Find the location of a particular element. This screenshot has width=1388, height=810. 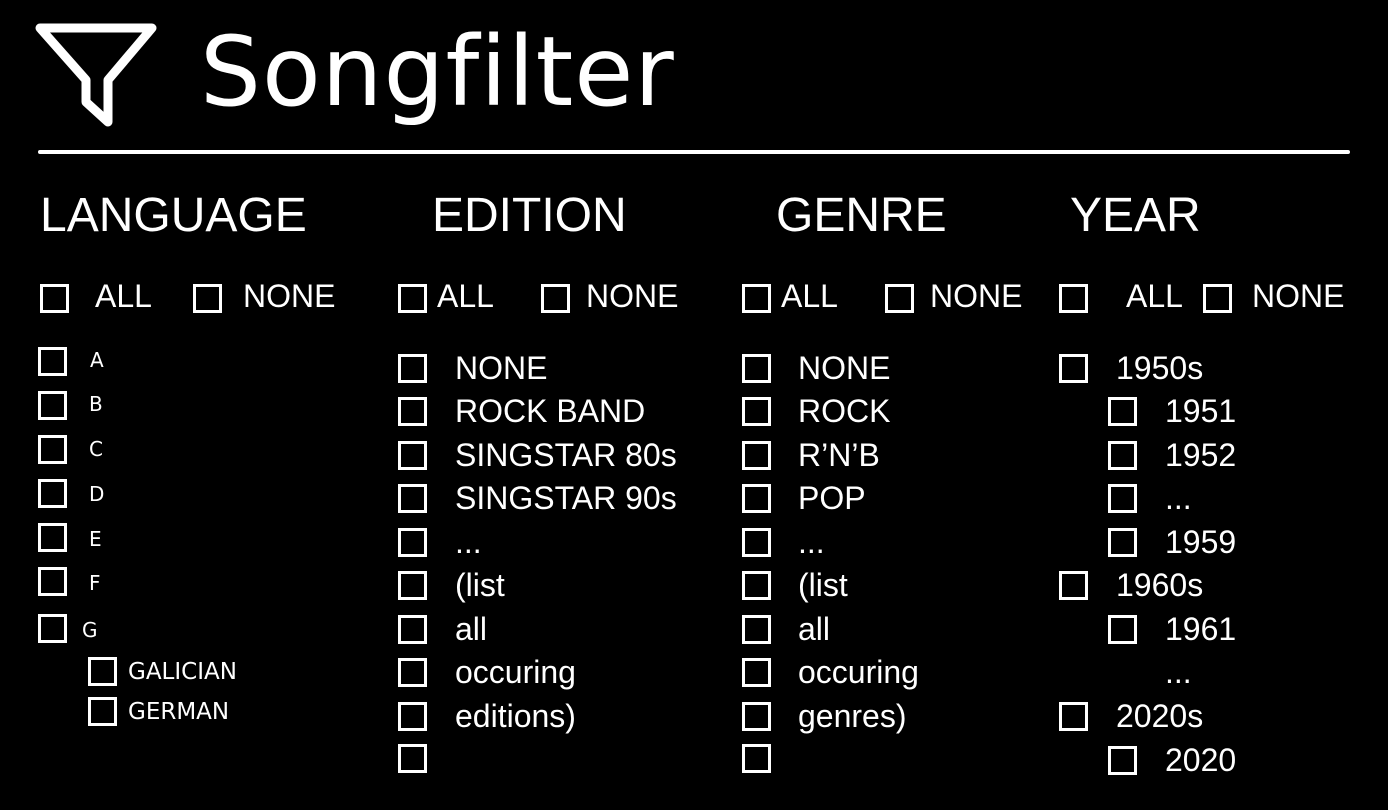

edition-item-label: occuring is located at coordinates (515, 672).